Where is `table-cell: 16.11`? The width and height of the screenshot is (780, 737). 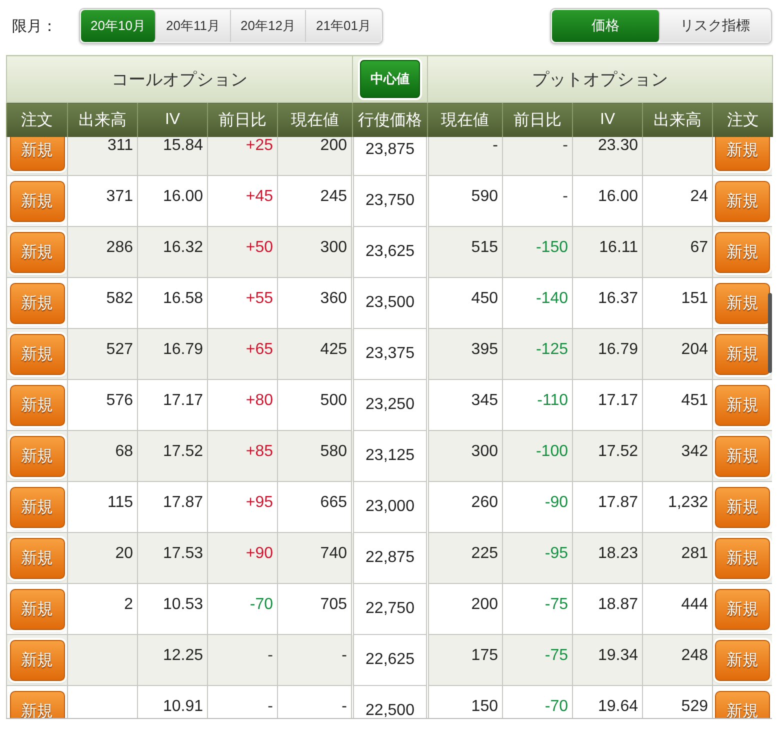
table-cell: 16.11 is located at coordinates (618, 247).